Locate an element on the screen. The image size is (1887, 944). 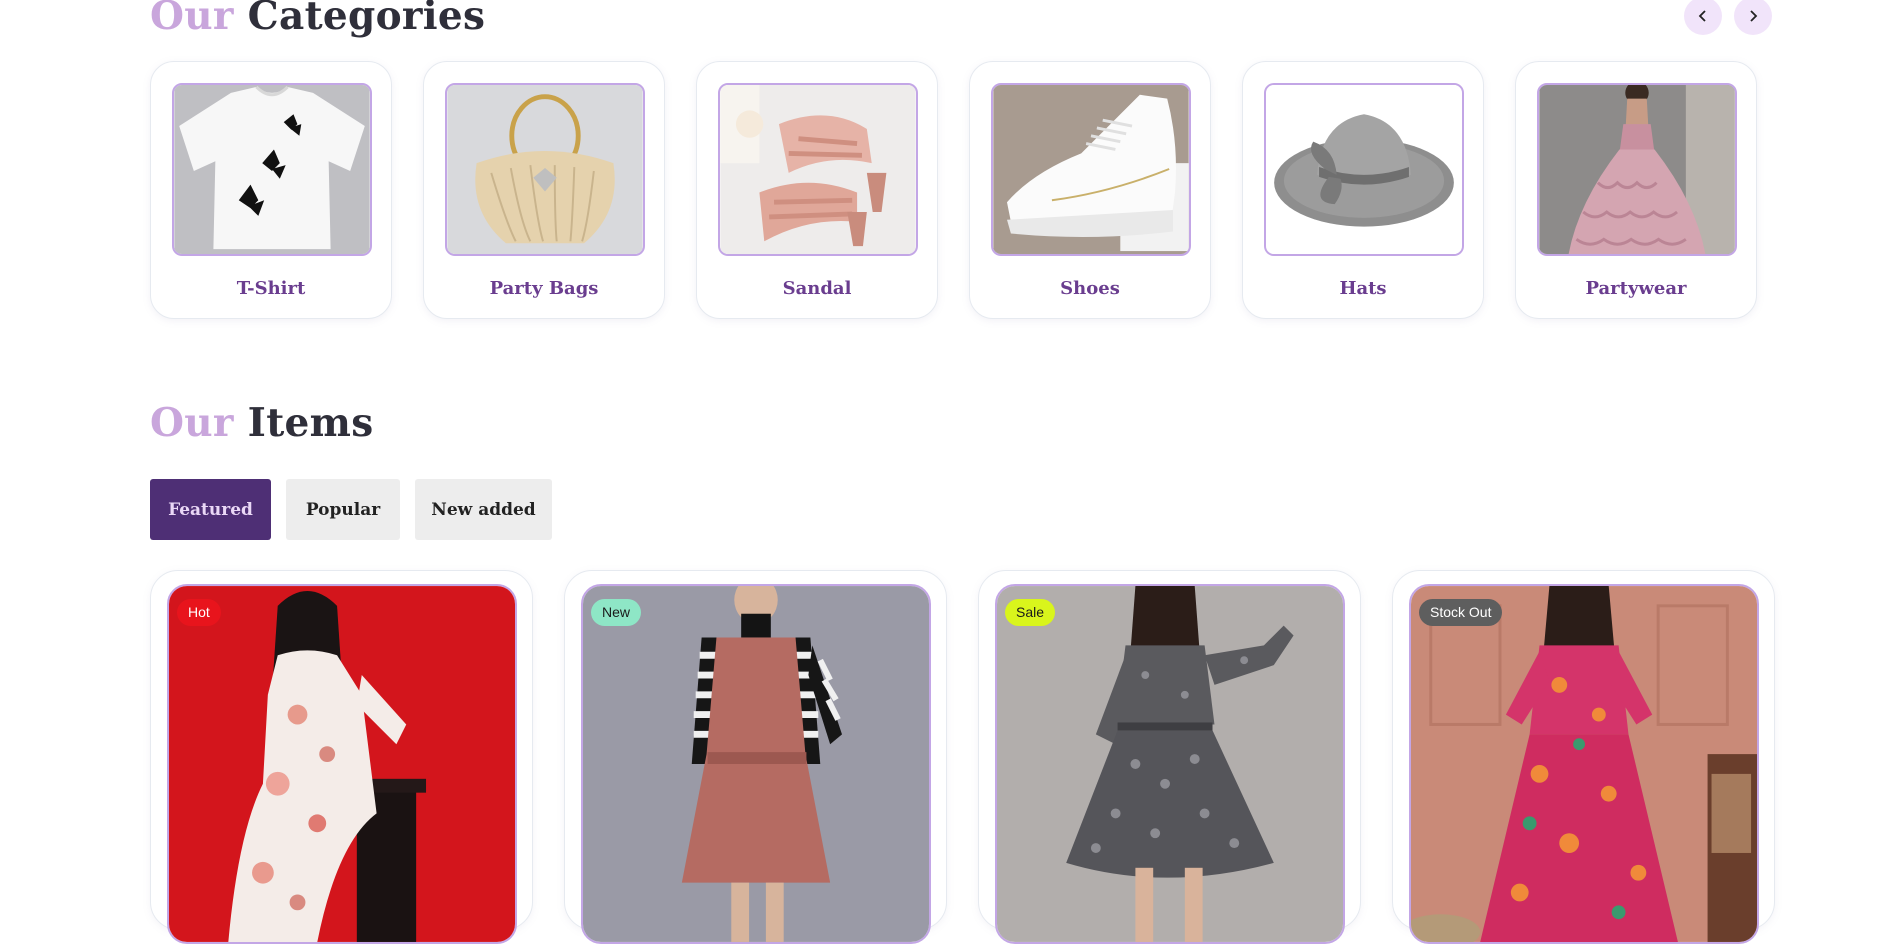
category-label: Party Bags is located at coordinates (544, 288).